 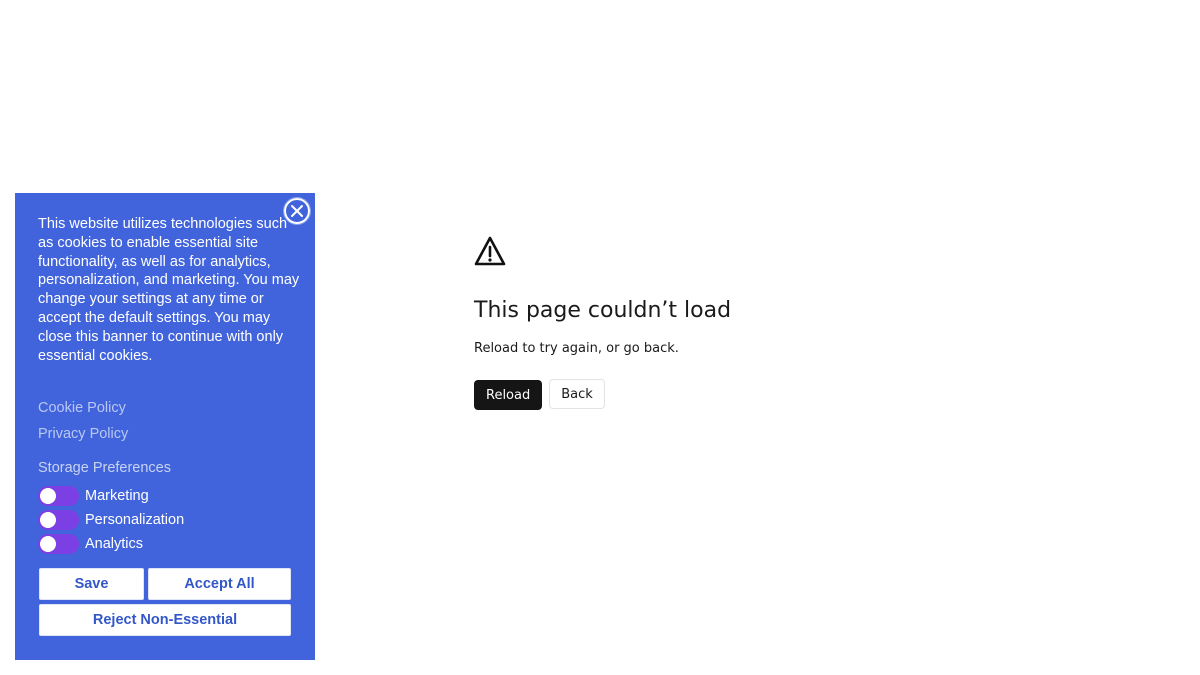 What do you see at coordinates (576, 348) in the screenshot?
I see `error-message: Reload to try again, or go back.` at bounding box center [576, 348].